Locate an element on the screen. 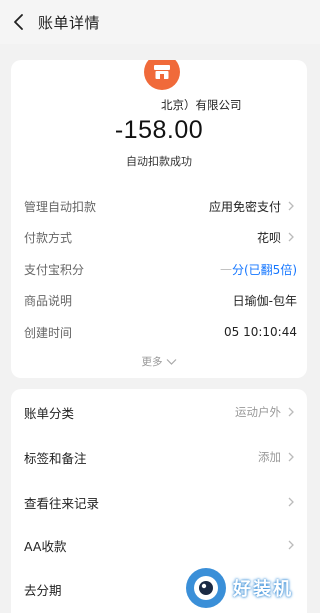  action-row-tags-notes: 标签和备注 添加 is located at coordinates (160, 457).